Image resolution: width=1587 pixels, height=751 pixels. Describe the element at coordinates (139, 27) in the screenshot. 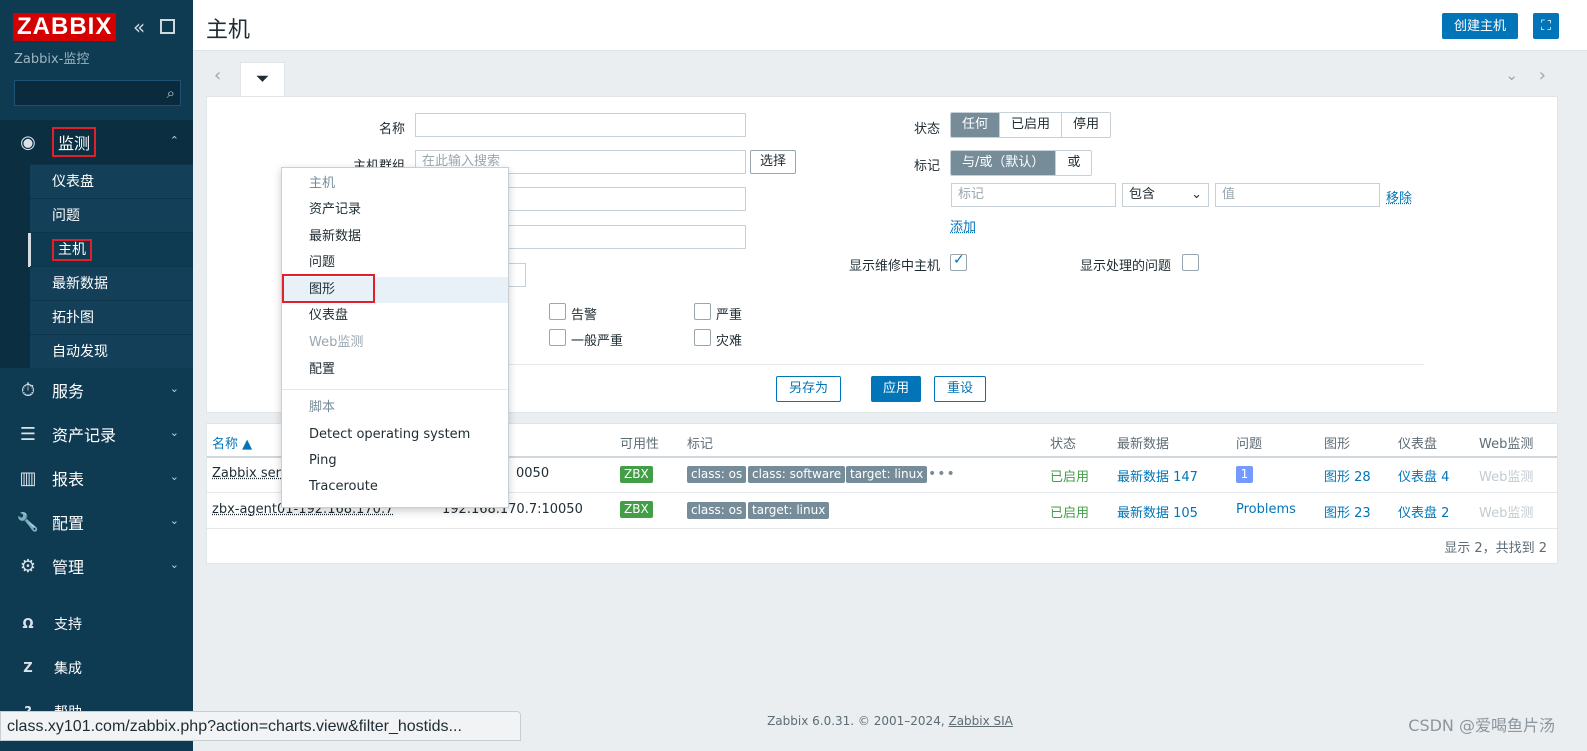

I see `collapse-sidebar-icon: «` at that location.